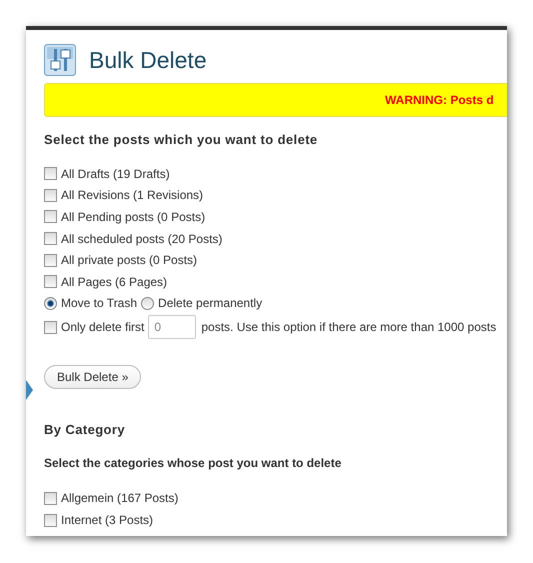 This screenshot has width=533, height=563. Describe the element at coordinates (439, 100) in the screenshot. I see `warning-text: WARNING: Posts d` at that location.